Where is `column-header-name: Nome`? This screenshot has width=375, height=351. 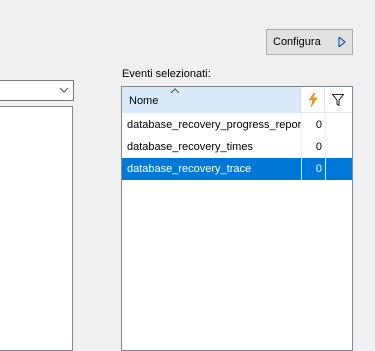
column-header-name: Nome is located at coordinates (211, 100).